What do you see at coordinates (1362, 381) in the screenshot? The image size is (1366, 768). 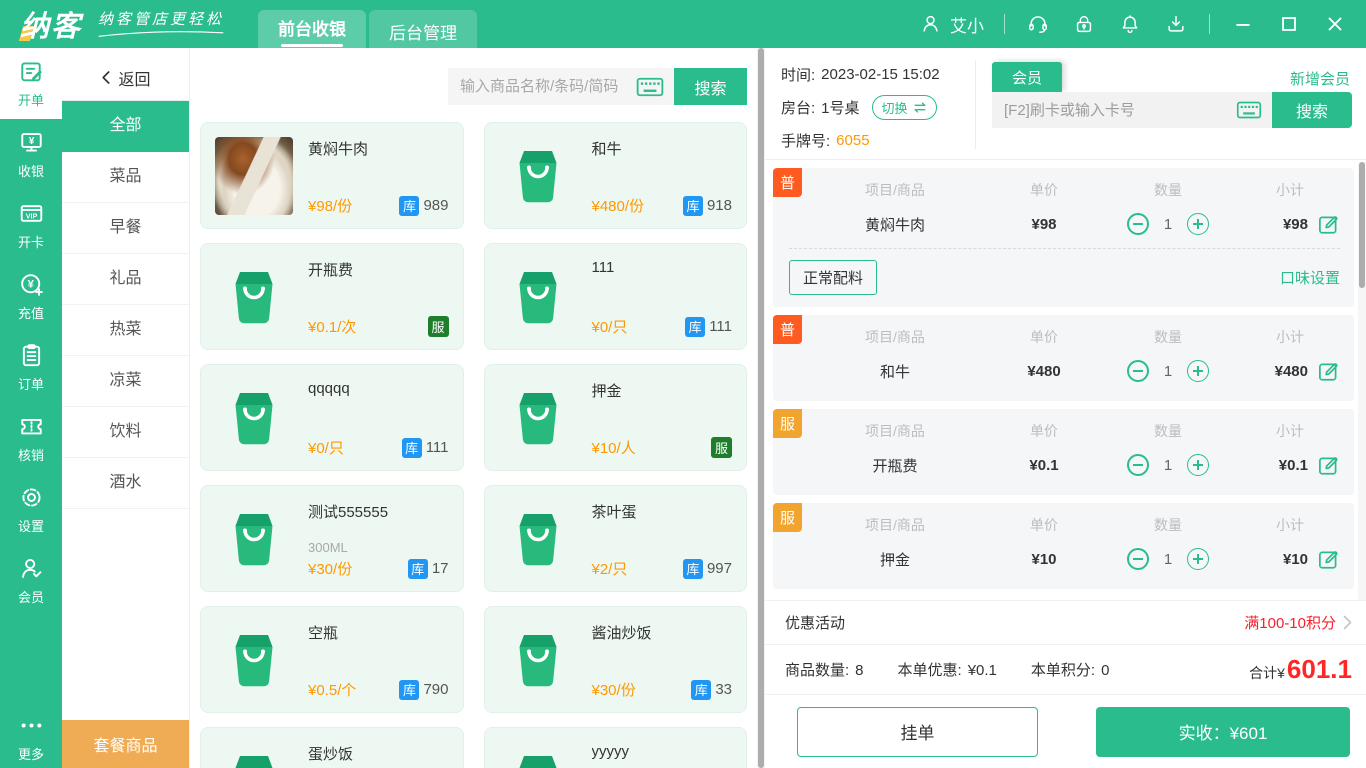 I see `cart-scrollbar` at bounding box center [1362, 381].